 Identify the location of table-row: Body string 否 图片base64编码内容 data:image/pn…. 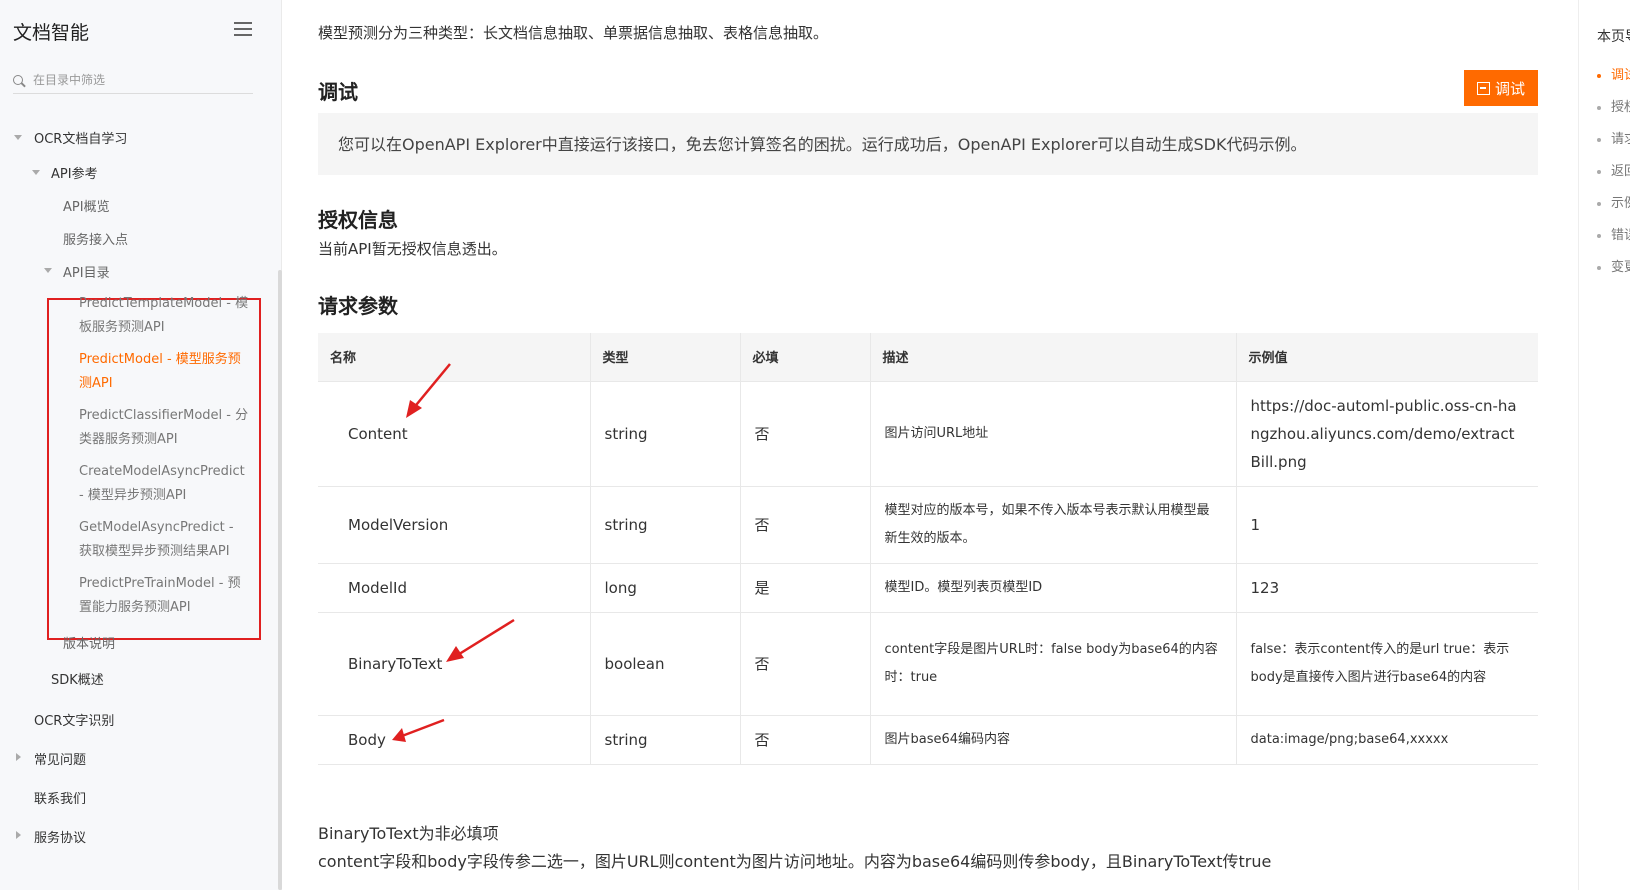
(928, 739).